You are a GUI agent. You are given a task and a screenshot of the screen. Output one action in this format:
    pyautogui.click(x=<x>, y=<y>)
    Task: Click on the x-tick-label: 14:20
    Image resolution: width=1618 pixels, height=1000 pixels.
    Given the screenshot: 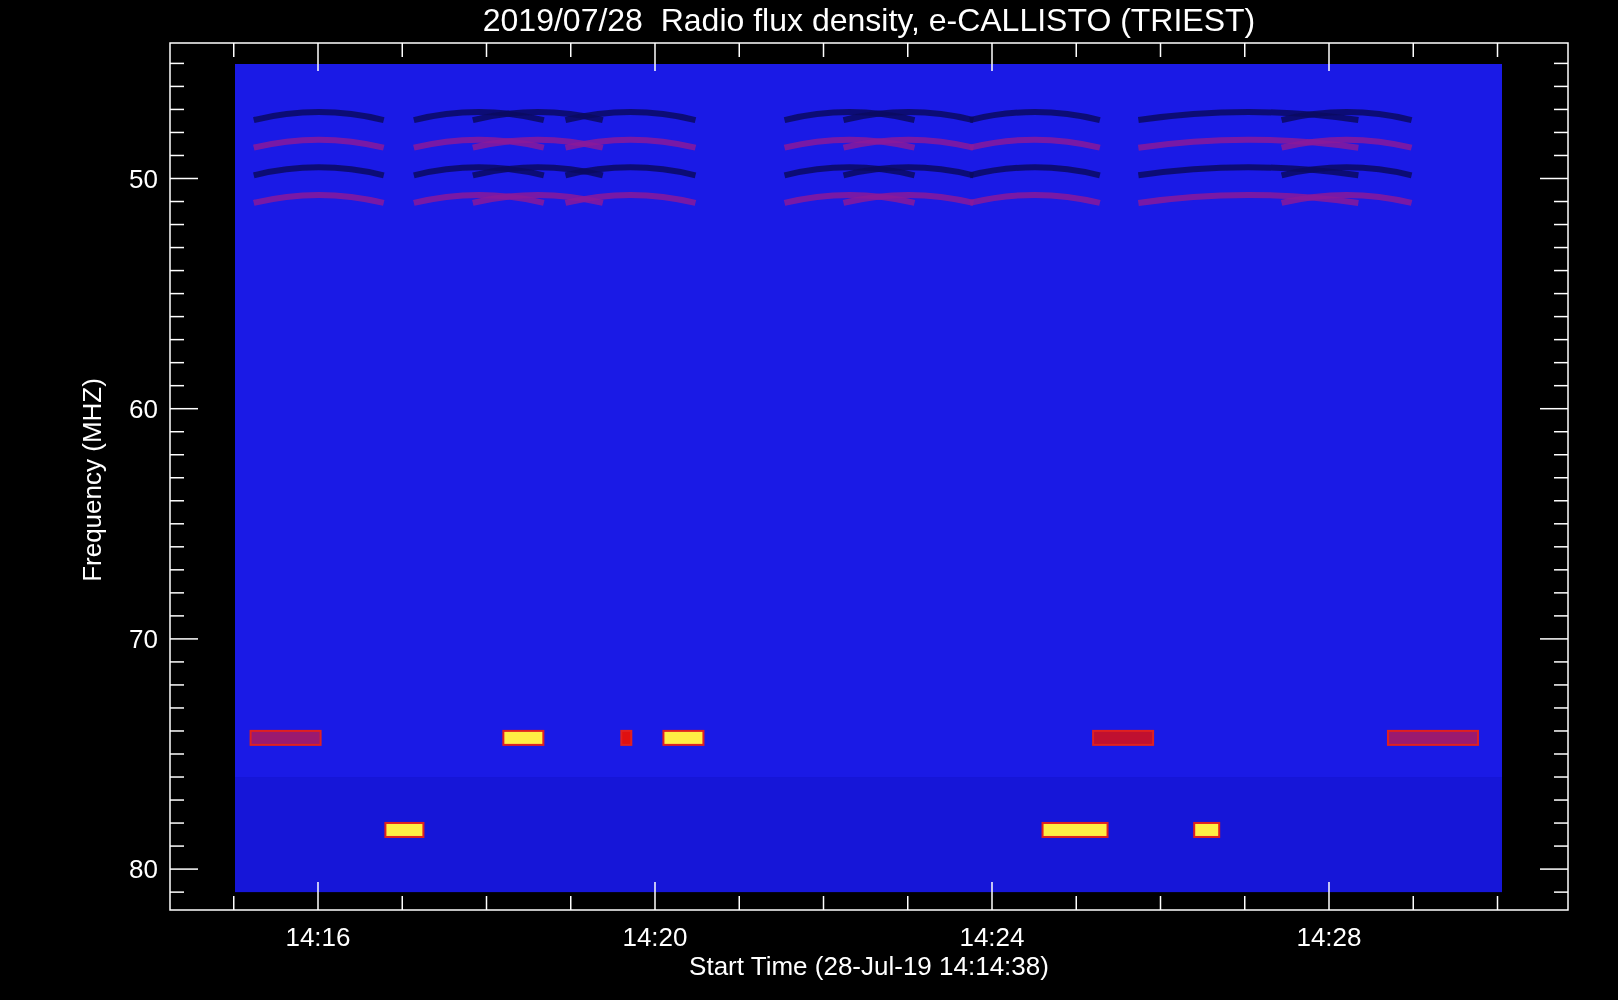 What is the action you would take?
    pyautogui.click(x=655, y=937)
    